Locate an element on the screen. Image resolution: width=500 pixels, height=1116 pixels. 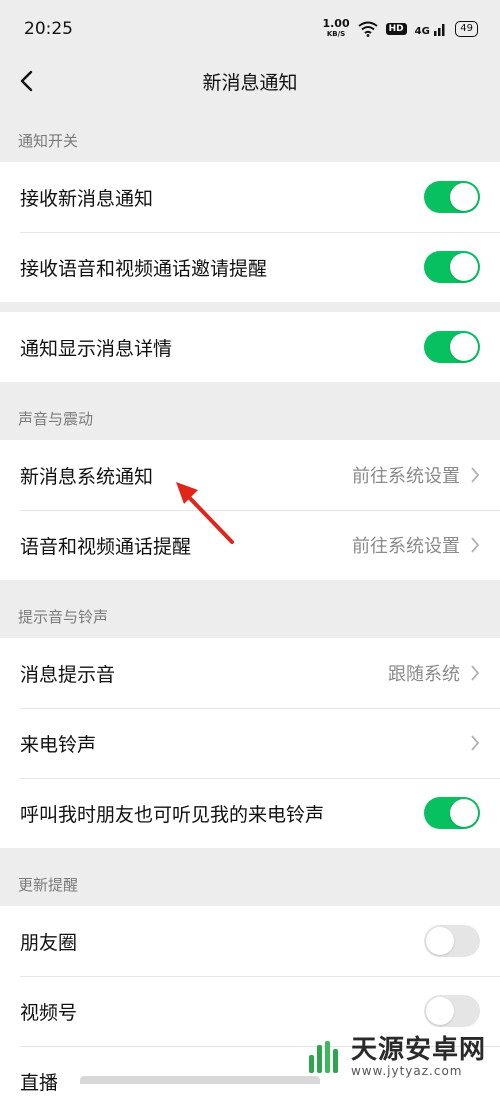
row-label: 接收语音和视频通话邀请提醒 is located at coordinates (144, 268).